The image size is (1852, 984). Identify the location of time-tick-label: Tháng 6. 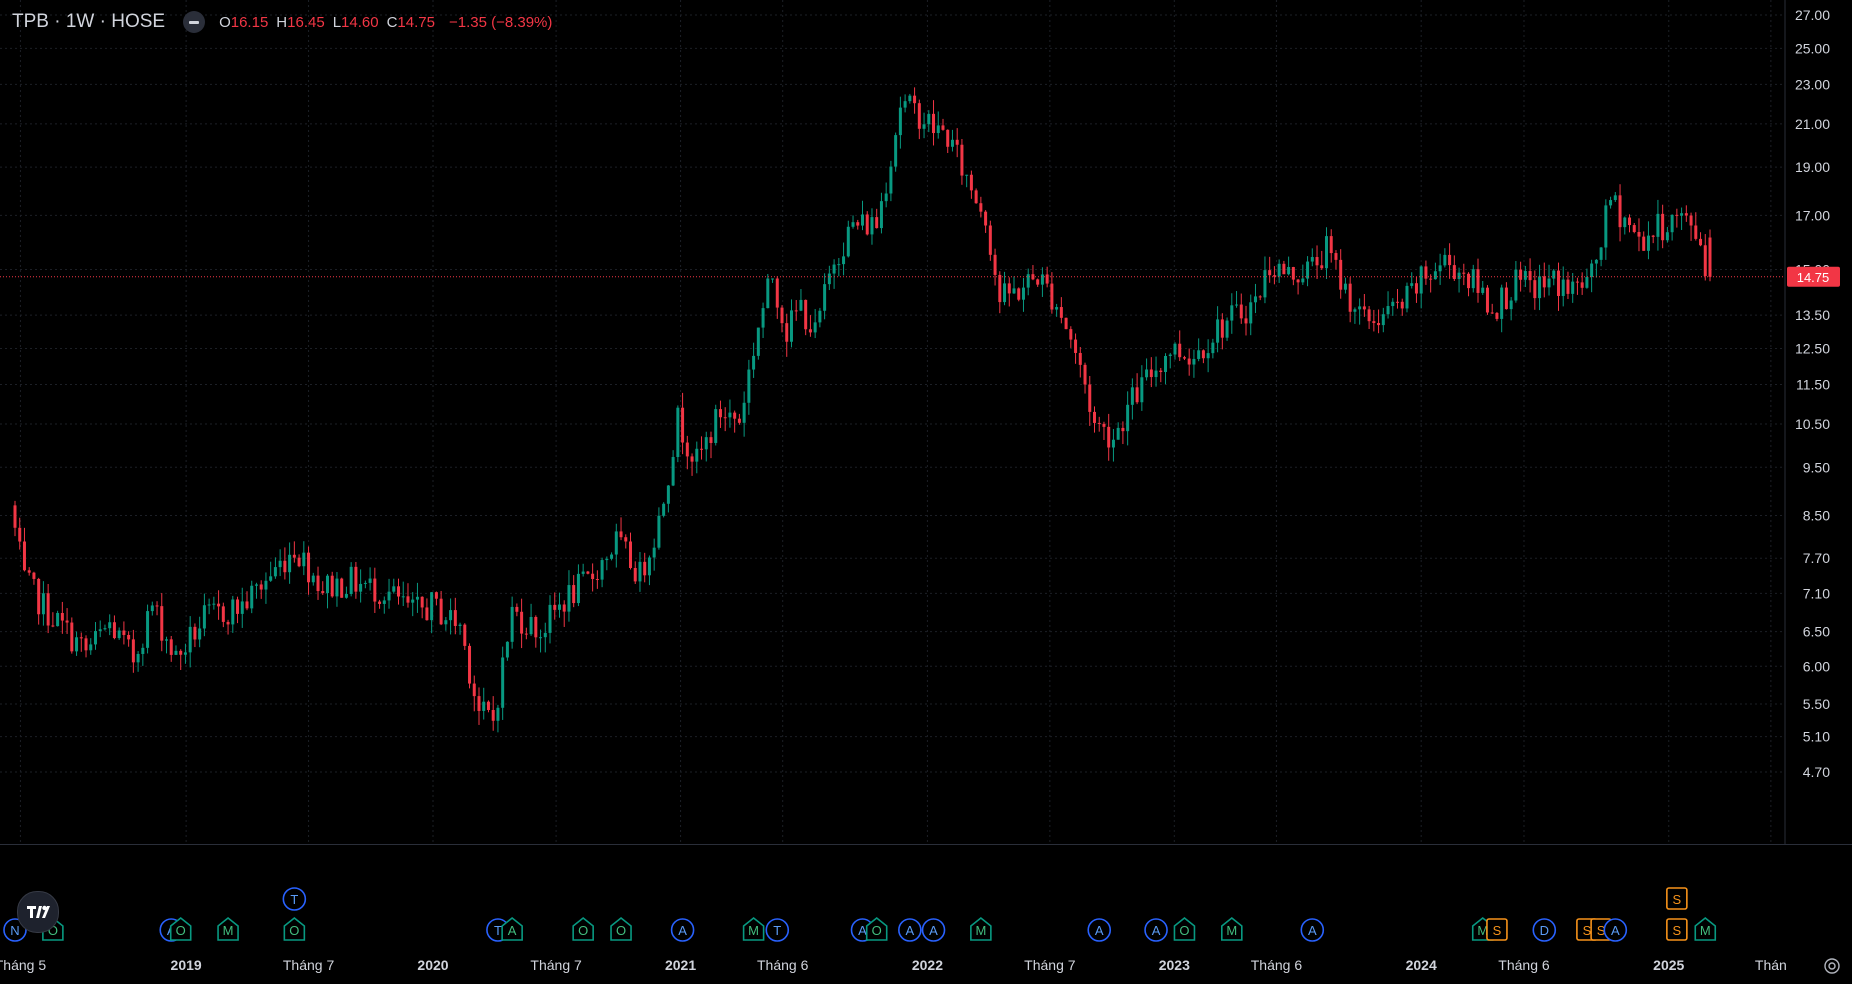
(1524, 965).